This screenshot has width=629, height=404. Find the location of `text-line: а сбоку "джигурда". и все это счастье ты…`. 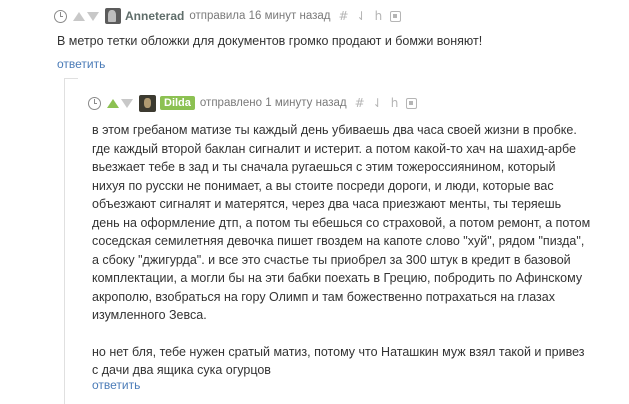

text-line: а сбоку "джигурда". и все это счастье ты… is located at coordinates (331, 259).